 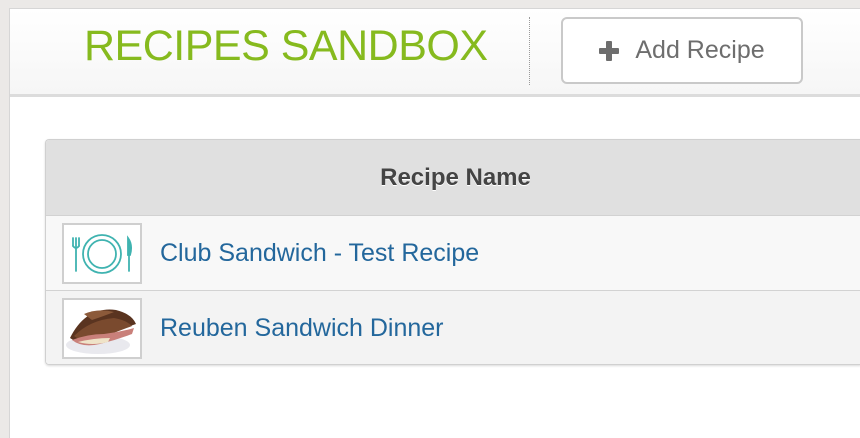 What do you see at coordinates (302, 328) in the screenshot?
I see `recipe-link: Reuben Sandwich Dinner` at bounding box center [302, 328].